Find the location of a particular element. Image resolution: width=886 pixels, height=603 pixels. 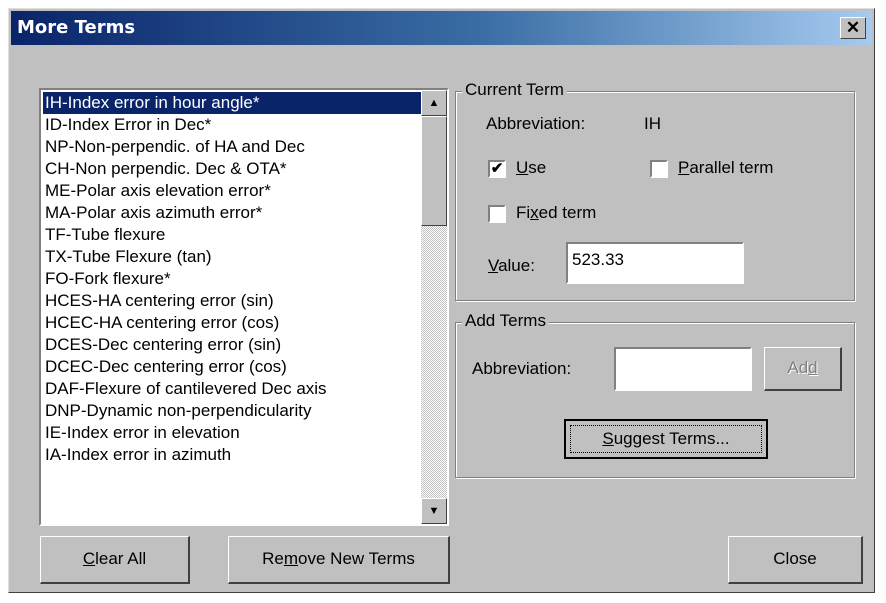

use-checkbox: ✔ is located at coordinates (497, 169).